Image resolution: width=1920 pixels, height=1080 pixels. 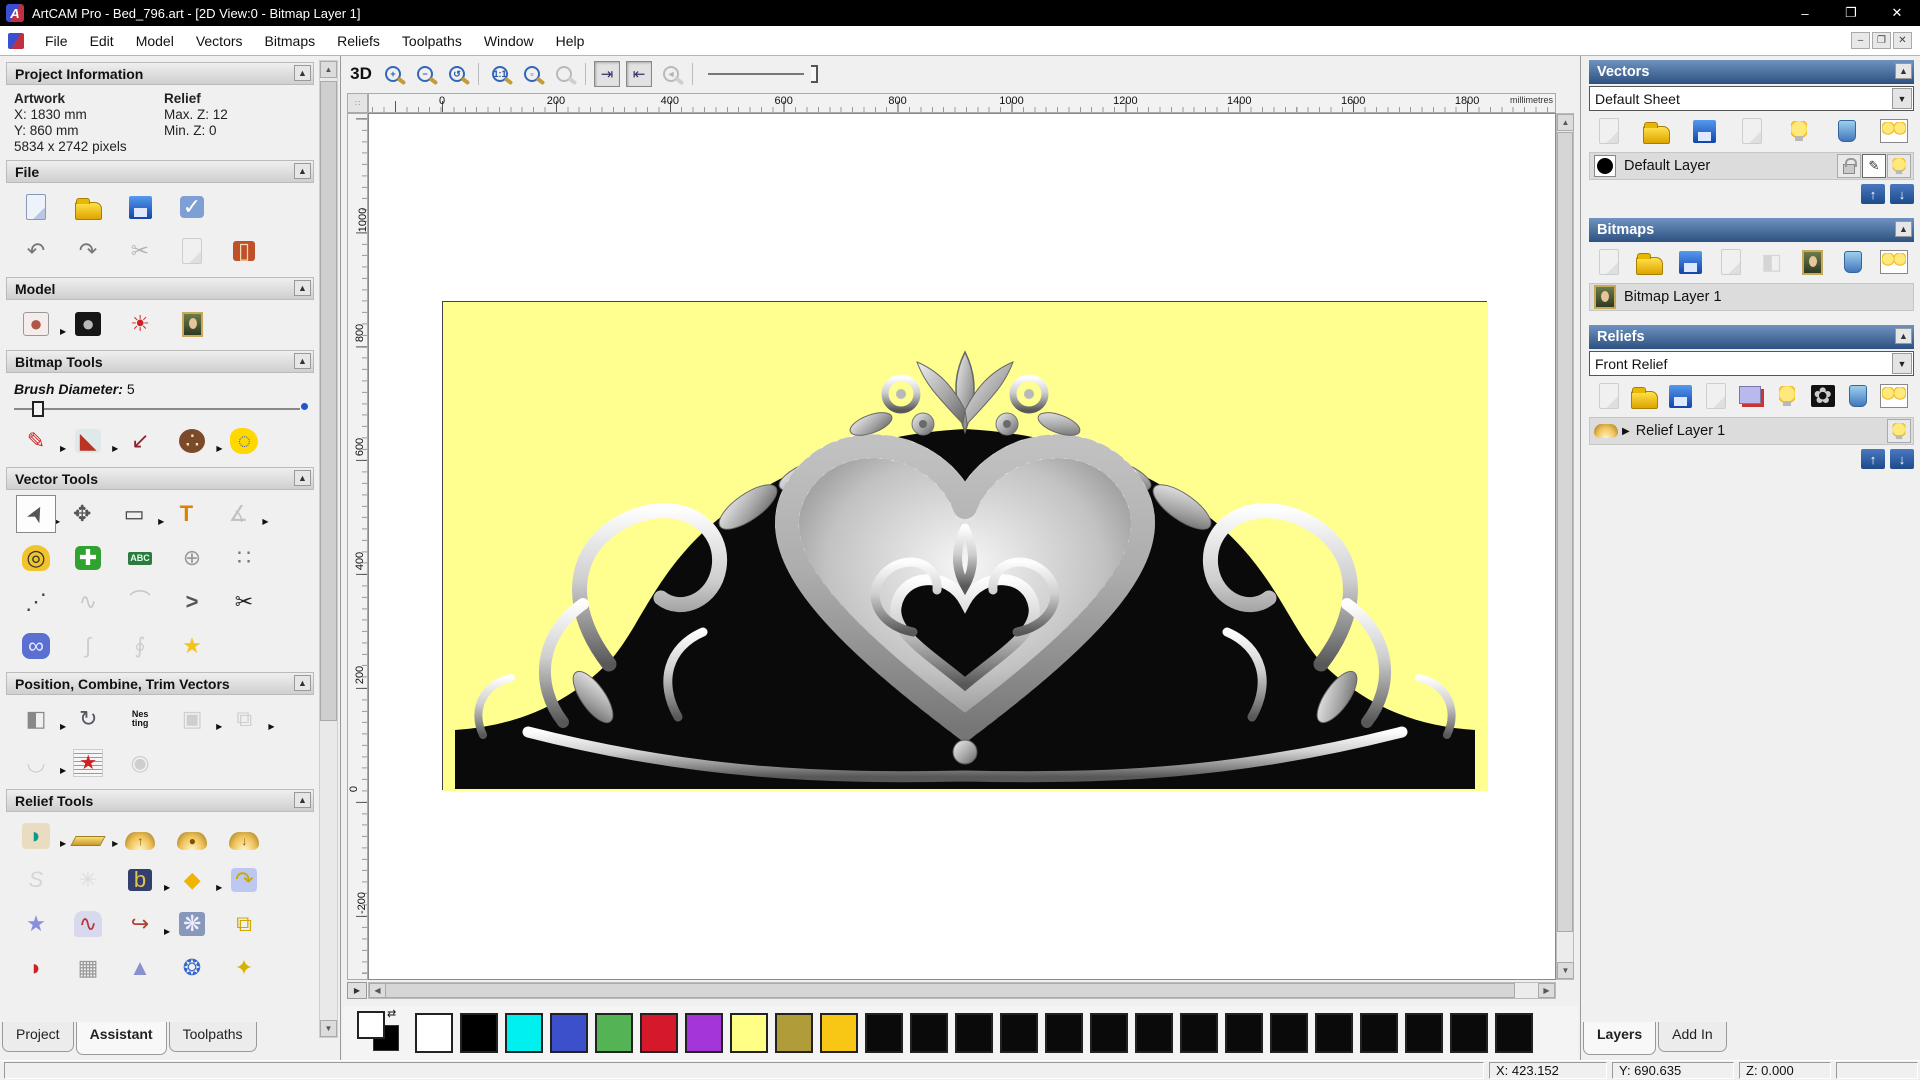 What do you see at coordinates (1881, 40) in the screenshot?
I see `mdi-restore-button: ❐` at bounding box center [1881, 40].